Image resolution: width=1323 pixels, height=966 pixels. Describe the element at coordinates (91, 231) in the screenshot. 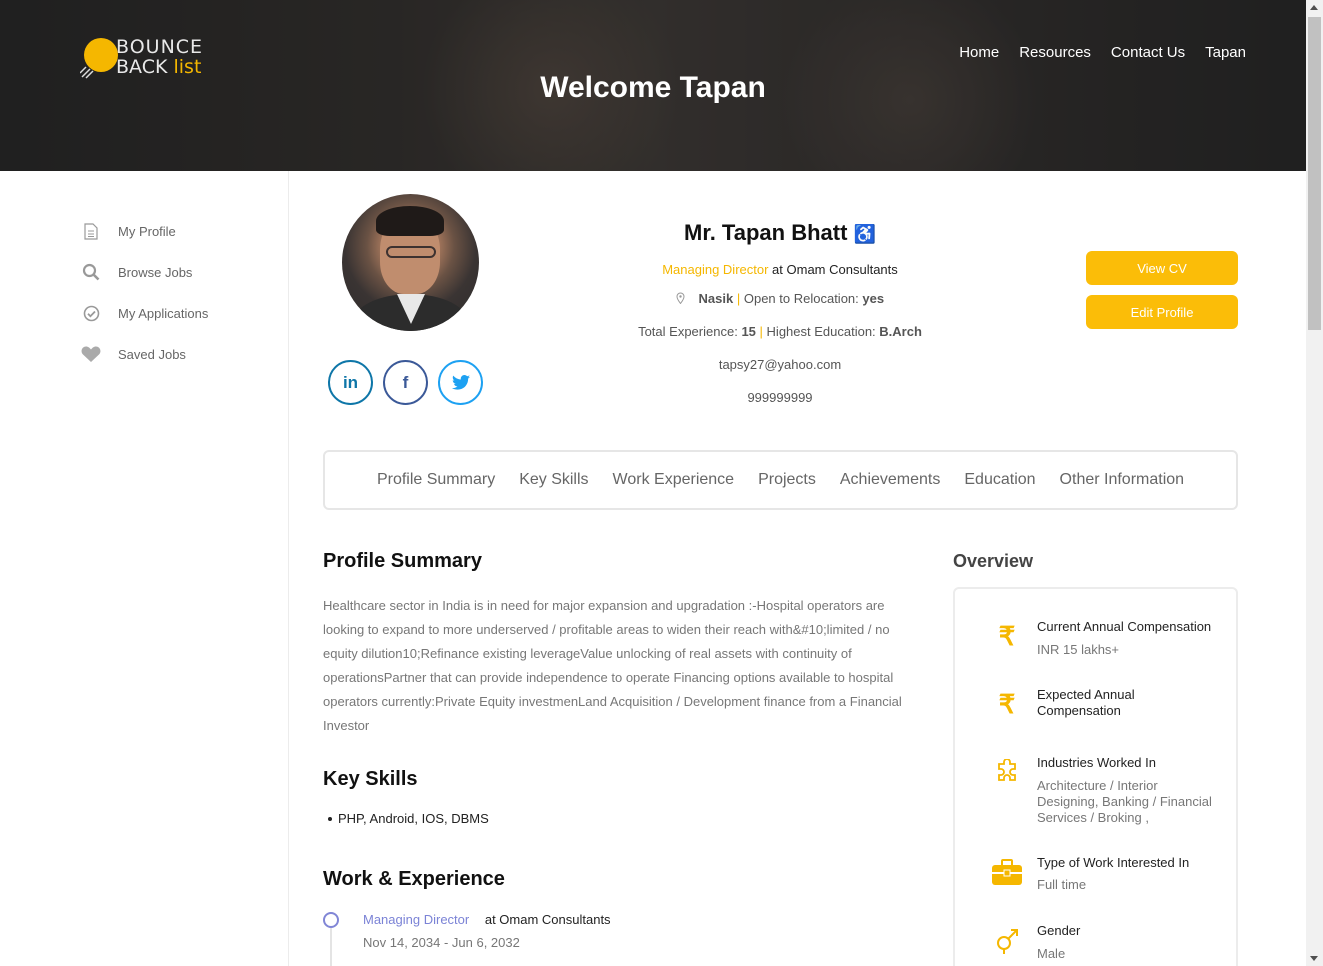

I see `document-icon` at that location.